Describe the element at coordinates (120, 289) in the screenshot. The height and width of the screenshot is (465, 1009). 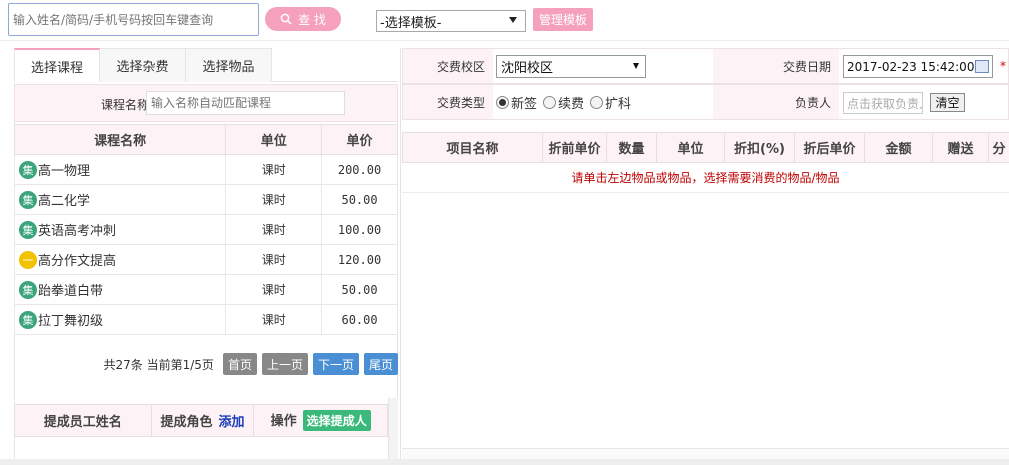
I see `course-name-cell: 集跆拳道白带` at that location.